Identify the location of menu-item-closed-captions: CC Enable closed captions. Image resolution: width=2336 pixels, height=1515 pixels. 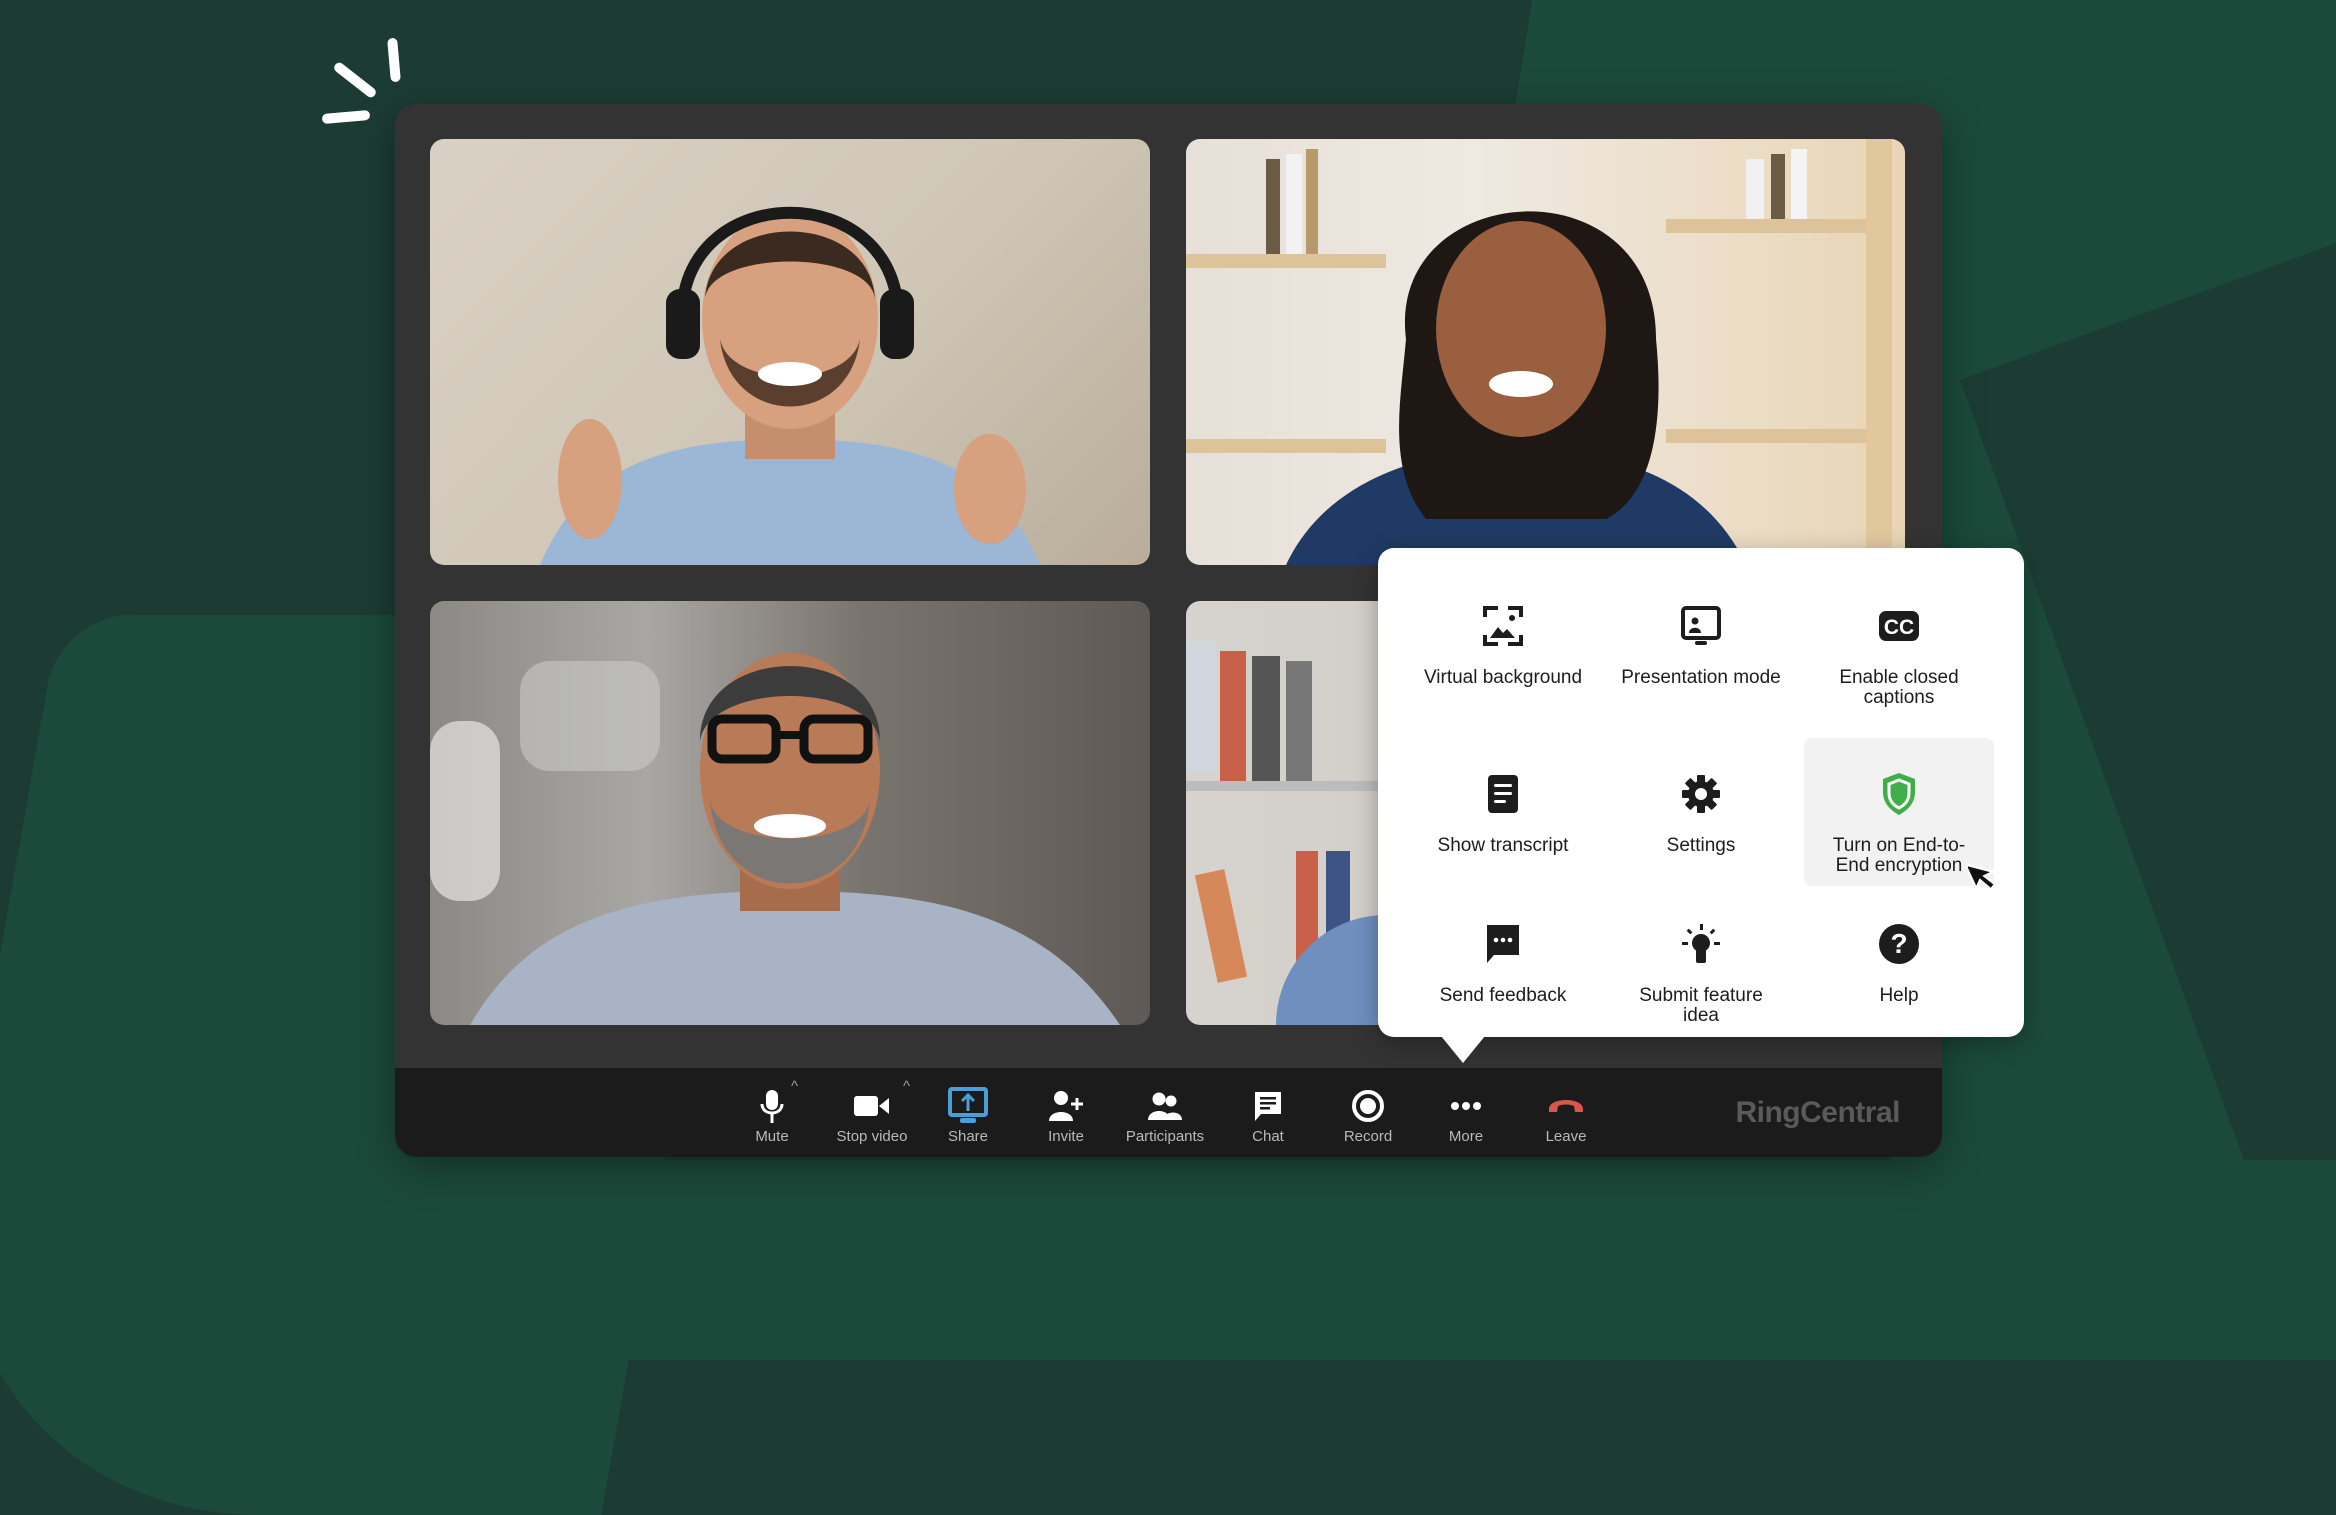
(1899, 650).